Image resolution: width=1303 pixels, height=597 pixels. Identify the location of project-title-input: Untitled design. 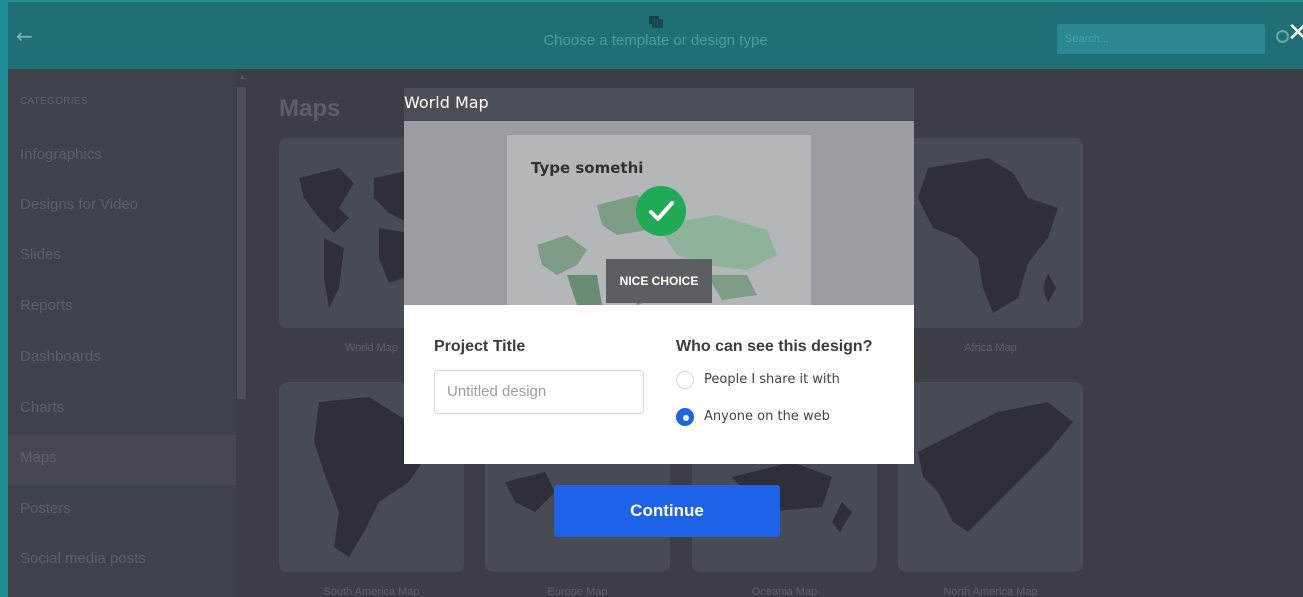
(539, 392).